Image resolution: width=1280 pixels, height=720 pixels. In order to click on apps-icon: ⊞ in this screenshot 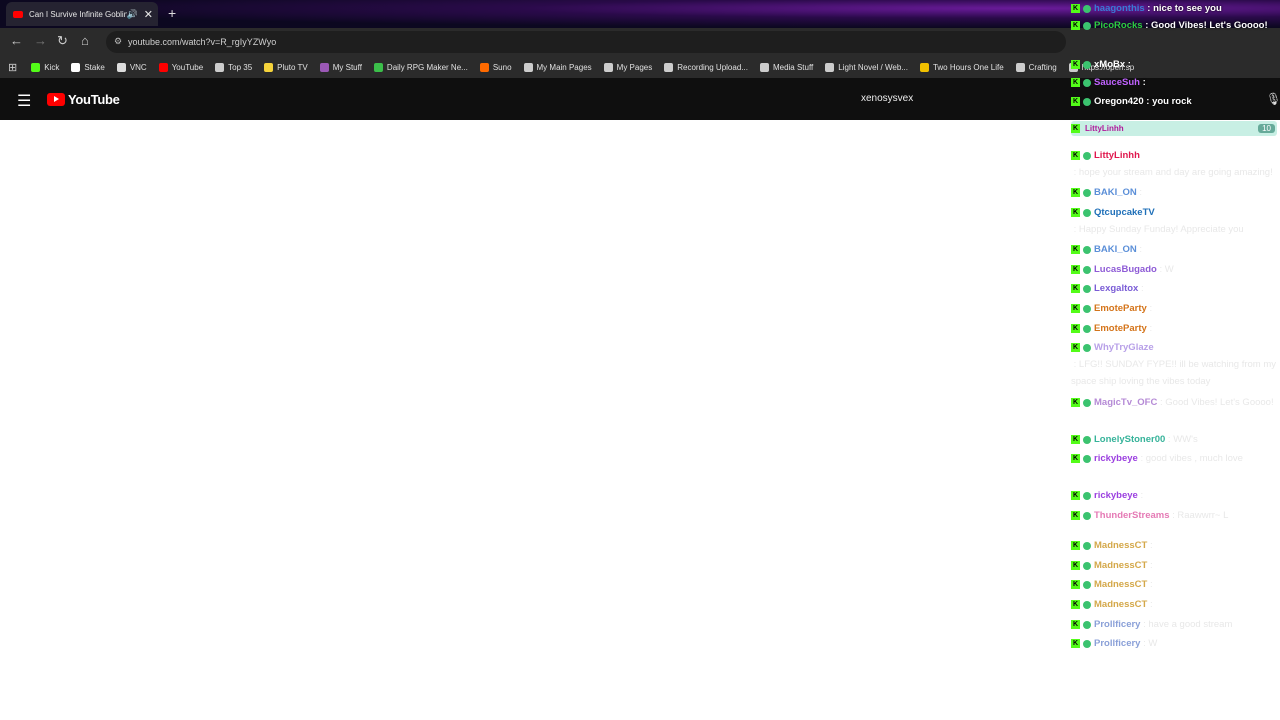, I will do `click(12, 67)`.